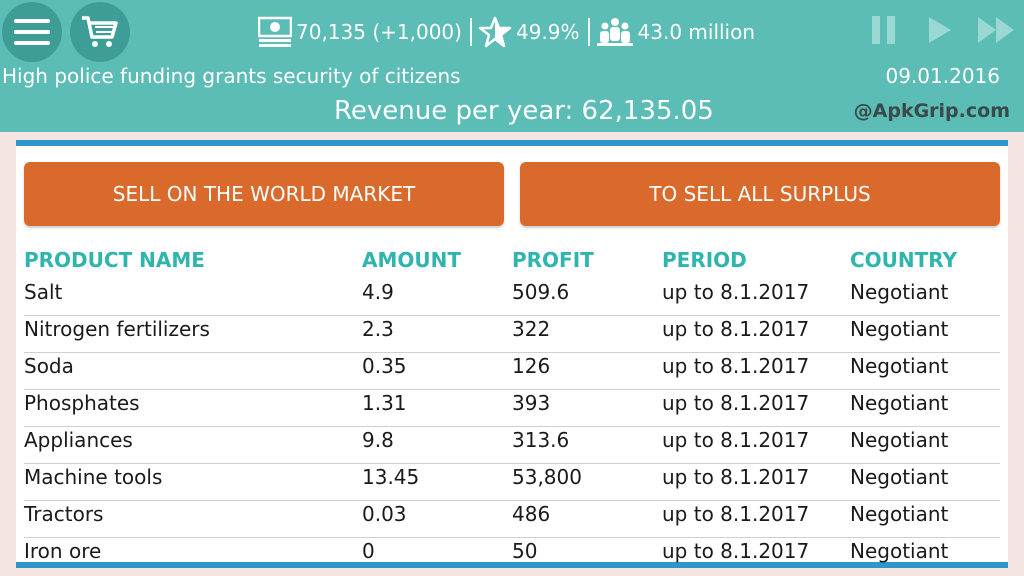  I want to click on product-name: Tractors, so click(64, 514).